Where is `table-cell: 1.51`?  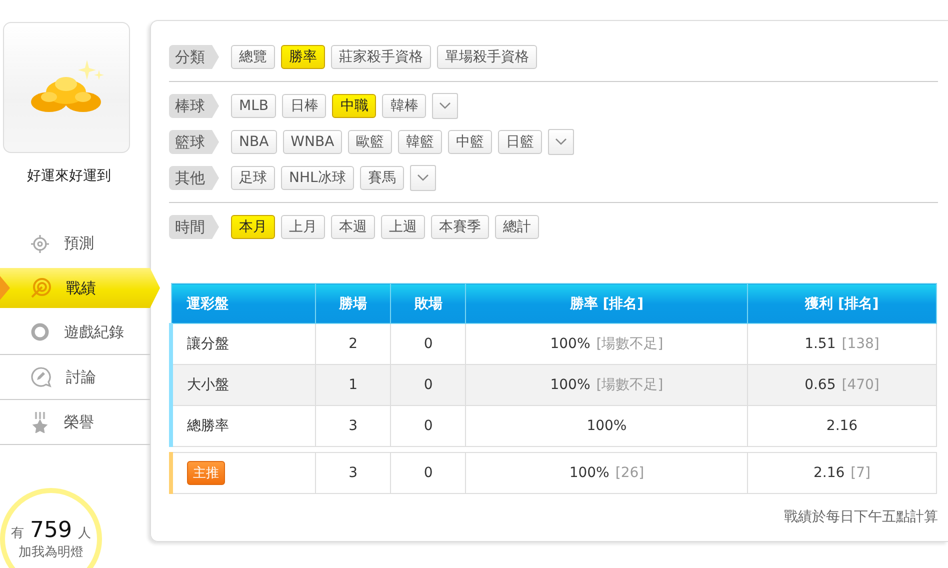
table-cell: 1.51 is located at coordinates (820, 344).